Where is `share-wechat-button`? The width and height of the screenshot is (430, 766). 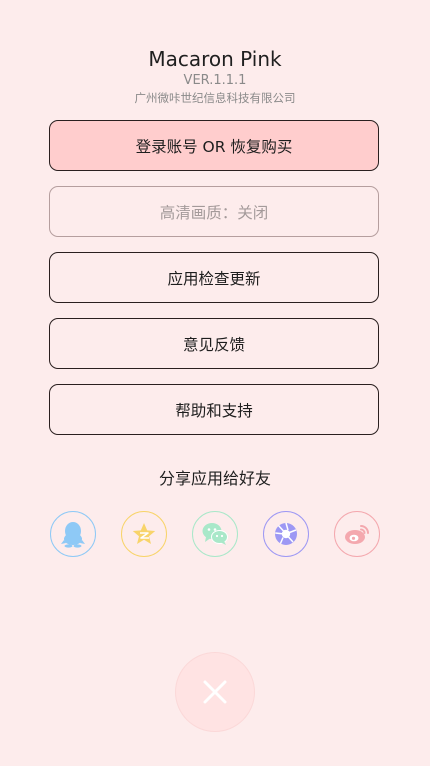
share-wechat-button is located at coordinates (215, 534).